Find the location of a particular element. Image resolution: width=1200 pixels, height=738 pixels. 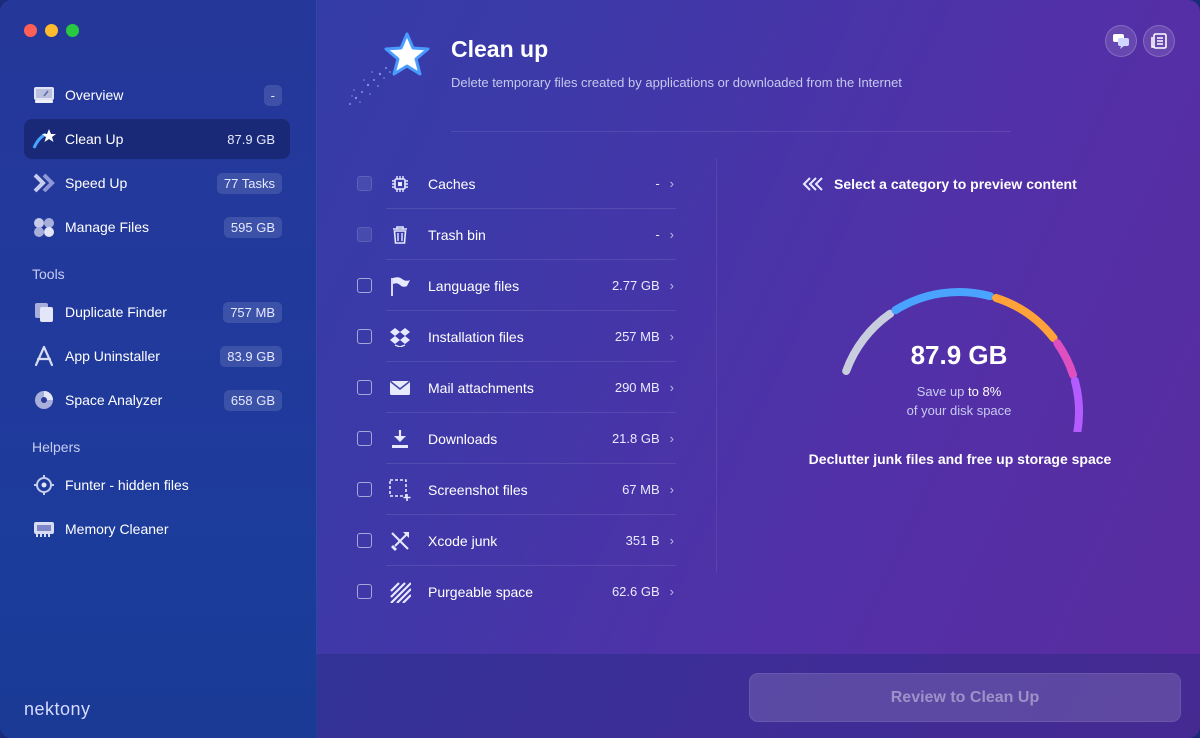

header-divider is located at coordinates (731, 131).